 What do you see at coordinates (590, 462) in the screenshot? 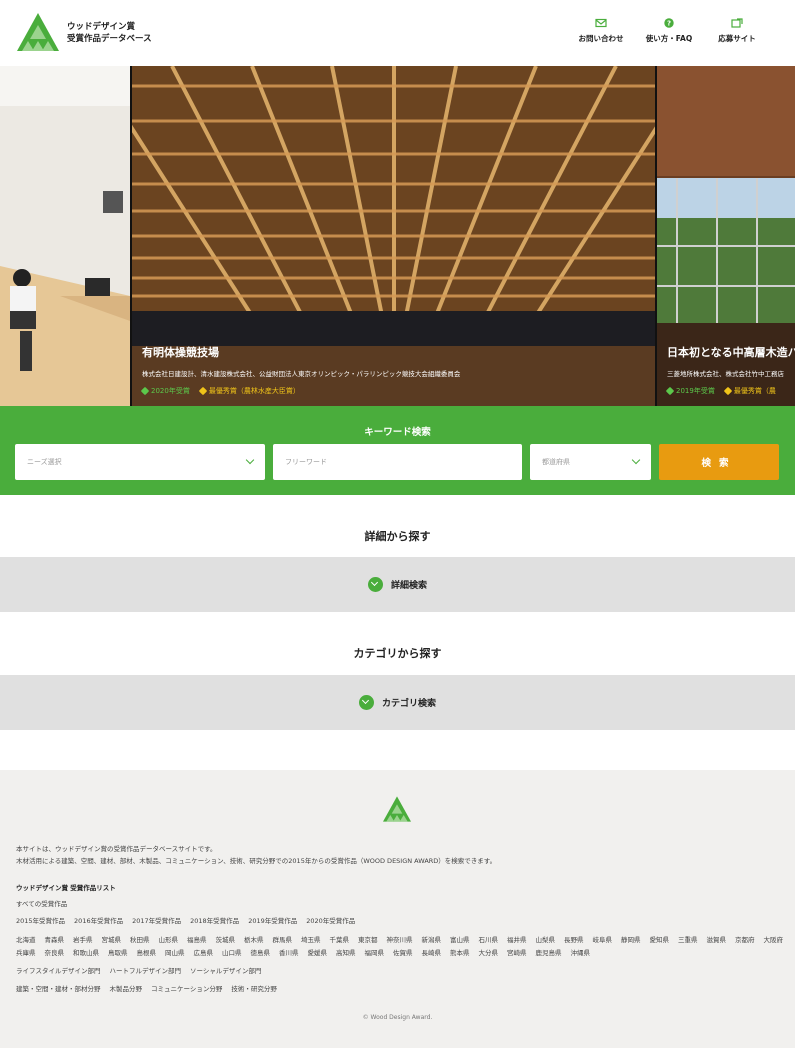
I see `prefecture-select: 都道府県` at bounding box center [590, 462].